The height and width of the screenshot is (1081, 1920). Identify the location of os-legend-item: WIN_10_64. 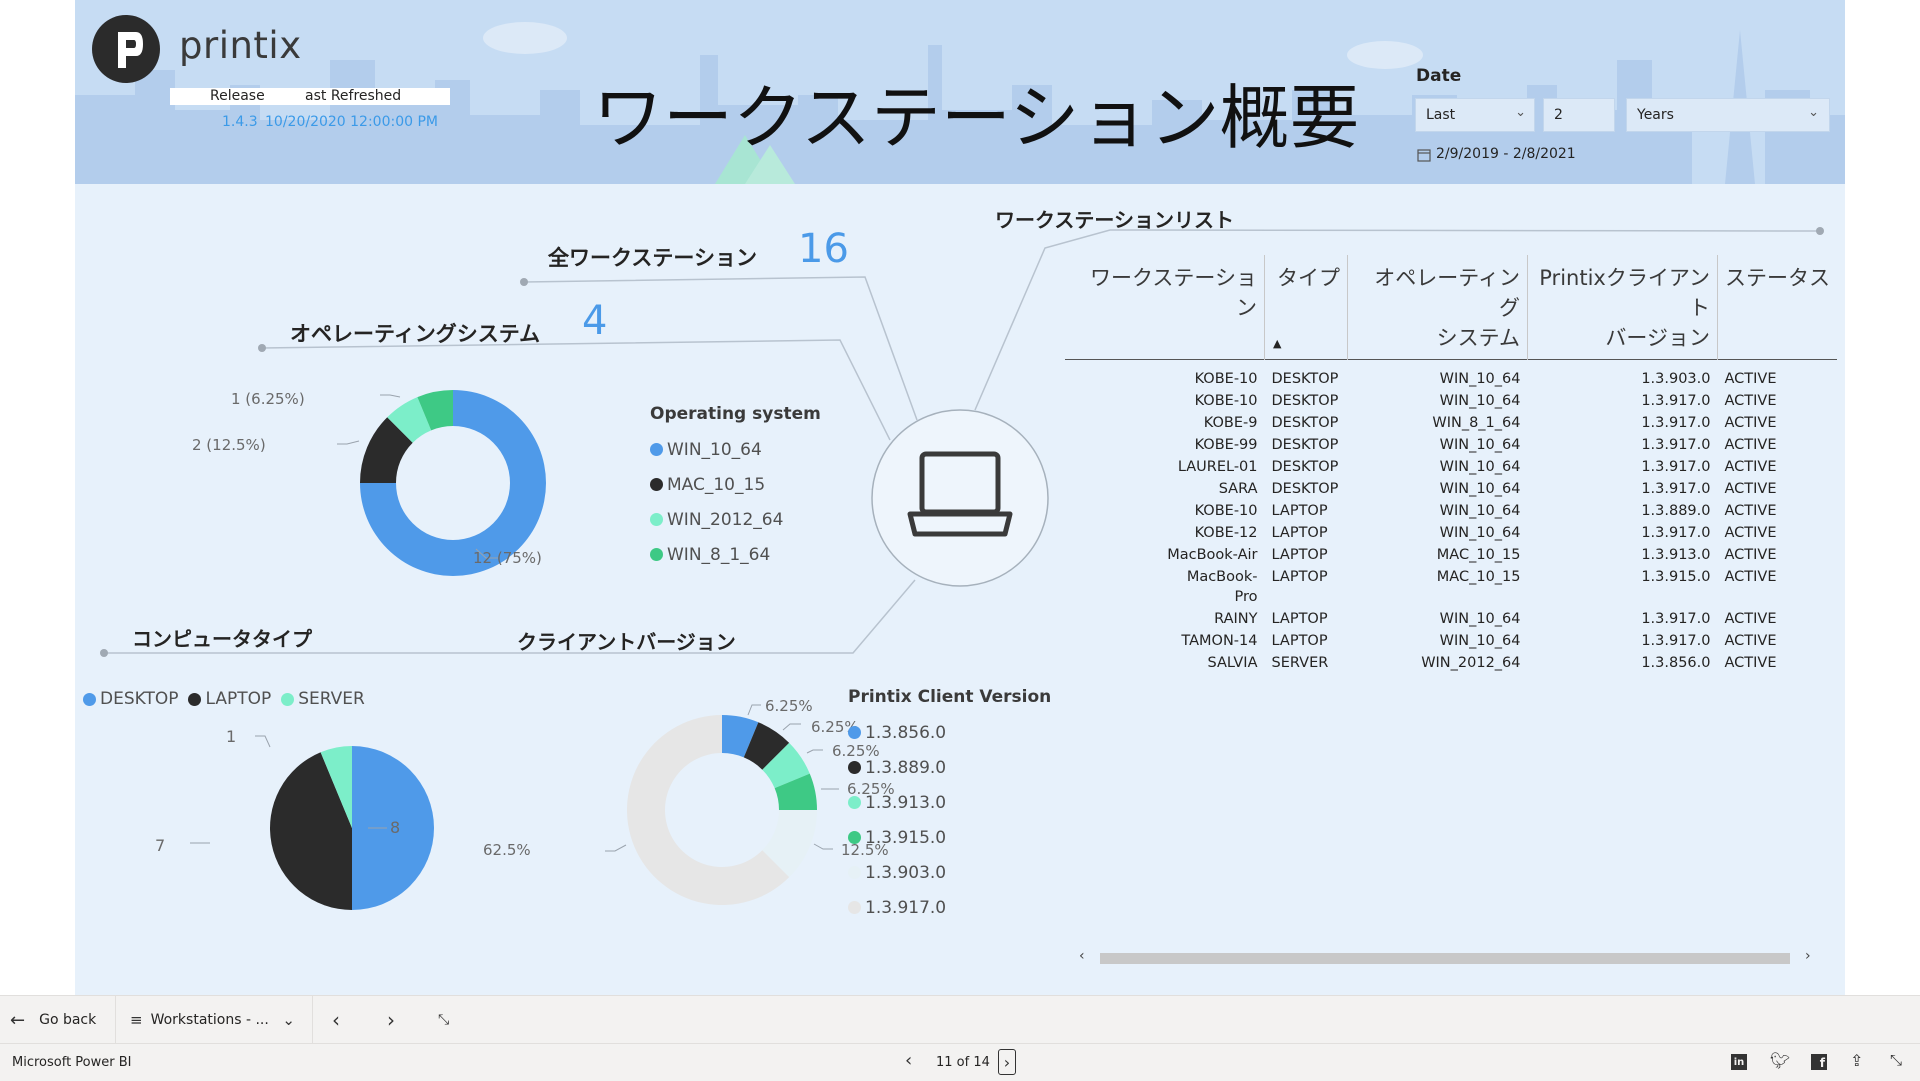
(716, 449).